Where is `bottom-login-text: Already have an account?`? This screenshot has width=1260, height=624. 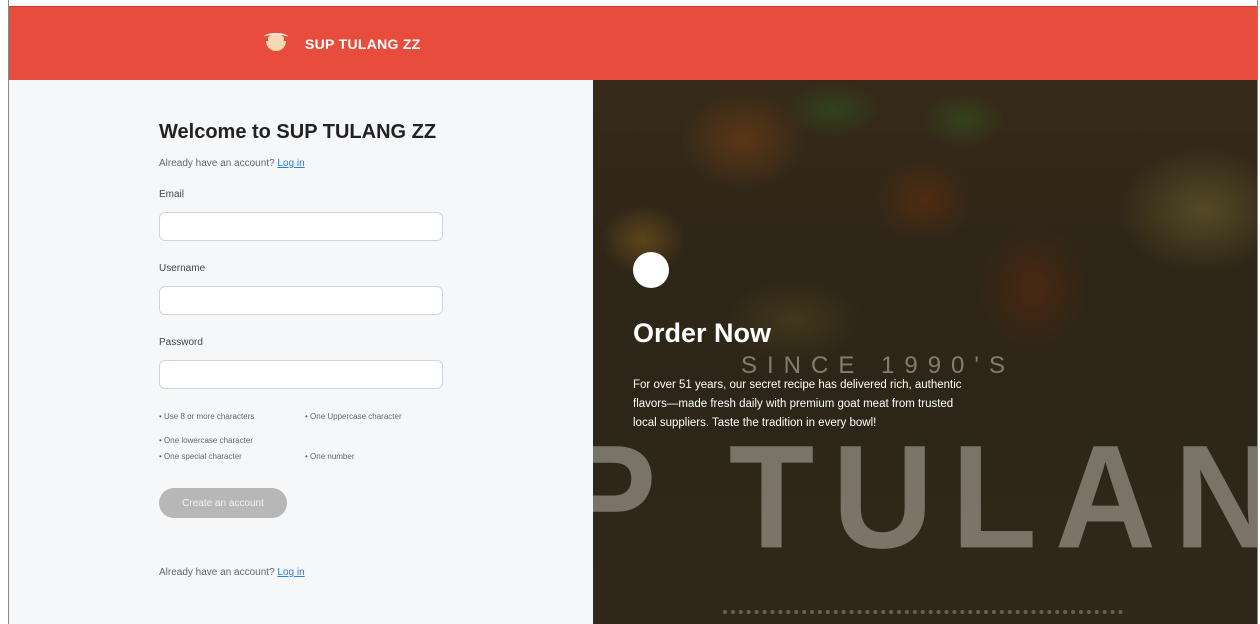
bottom-login-text: Already have an account? is located at coordinates (217, 572).